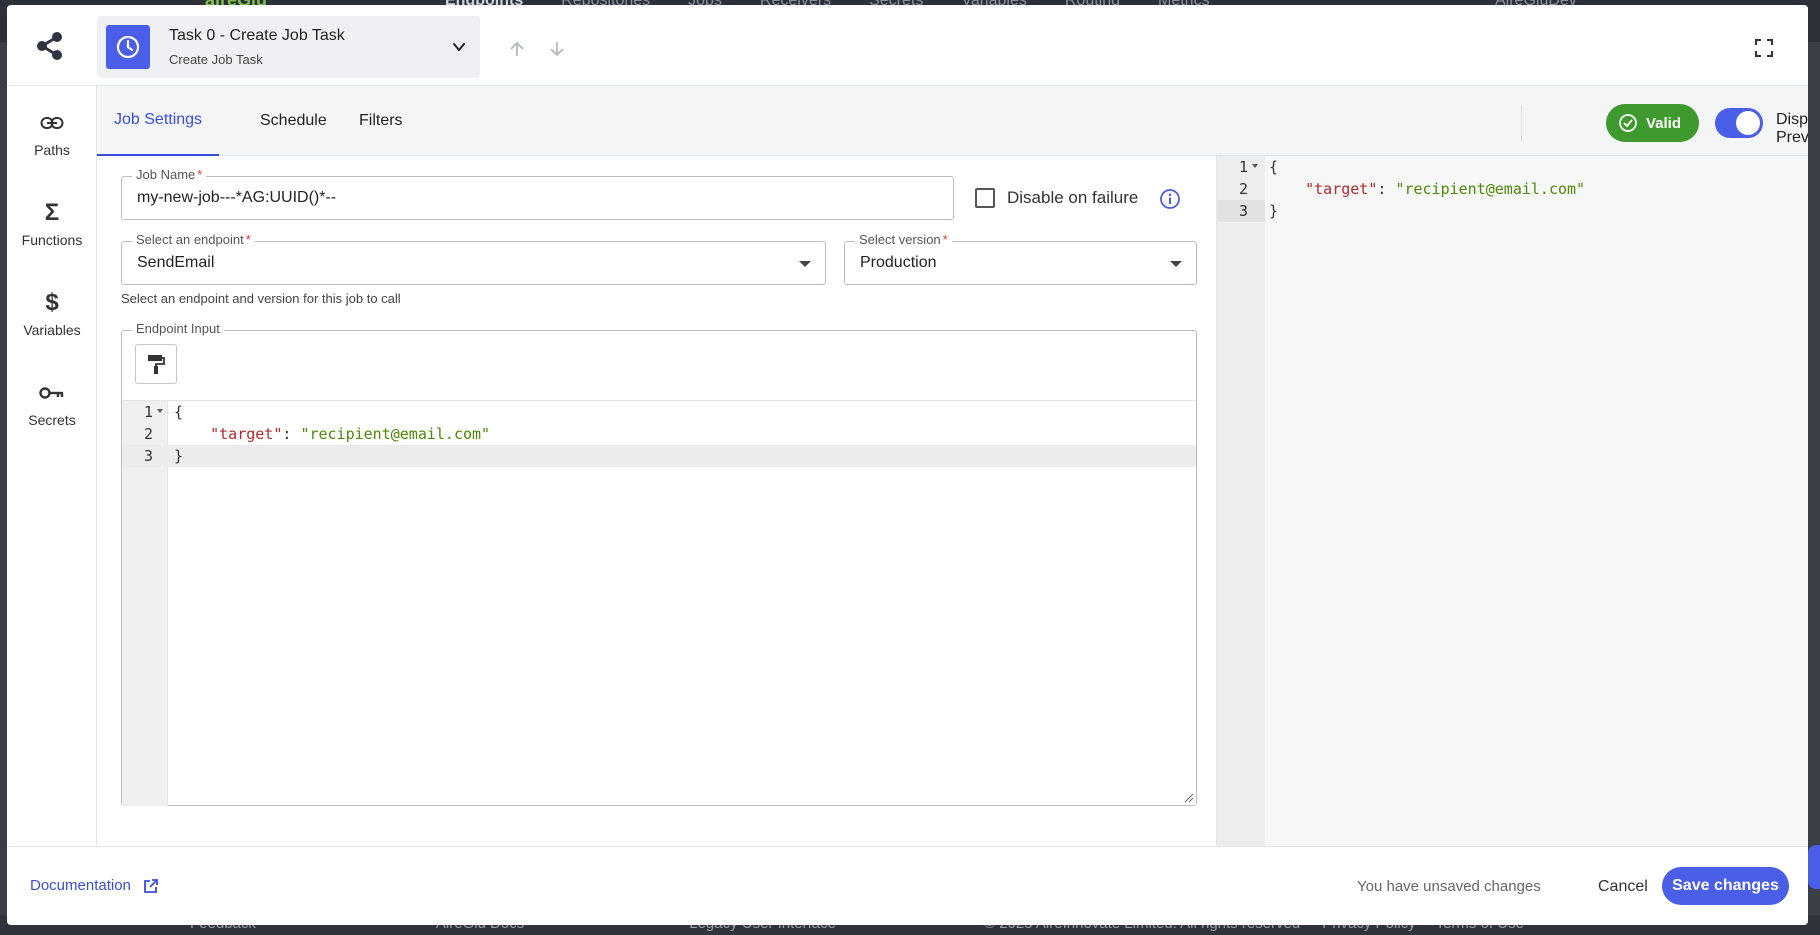  Describe the element at coordinates (473, 258) in the screenshot. I see `endpoint-select: Select an endpoint * SendEmail` at that location.